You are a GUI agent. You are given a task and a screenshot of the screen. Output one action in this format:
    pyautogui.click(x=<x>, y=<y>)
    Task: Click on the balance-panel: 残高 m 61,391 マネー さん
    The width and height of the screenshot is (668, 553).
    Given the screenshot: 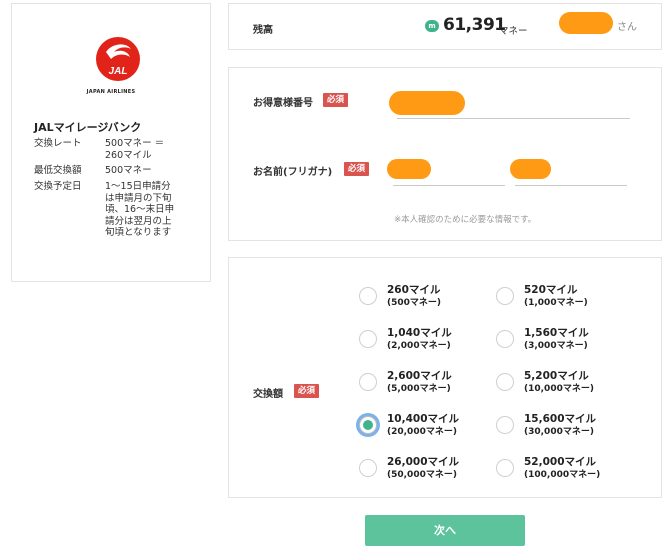 What is the action you would take?
    pyautogui.click(x=445, y=26)
    